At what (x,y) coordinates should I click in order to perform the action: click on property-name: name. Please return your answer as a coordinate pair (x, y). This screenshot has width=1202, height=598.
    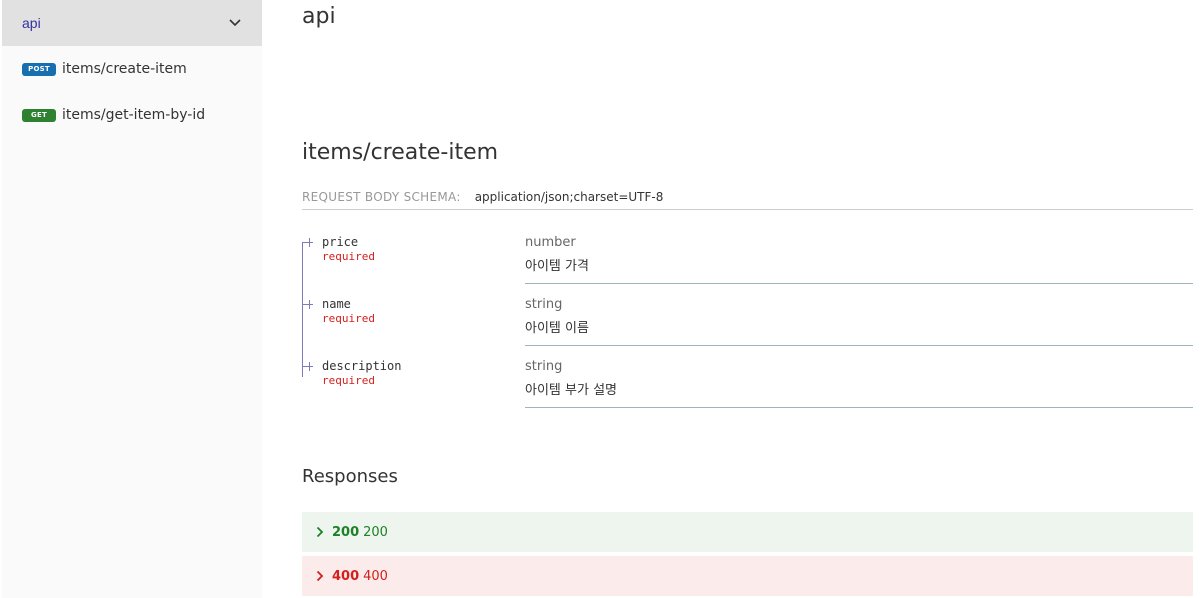
    Looking at the image, I should click on (336, 304).